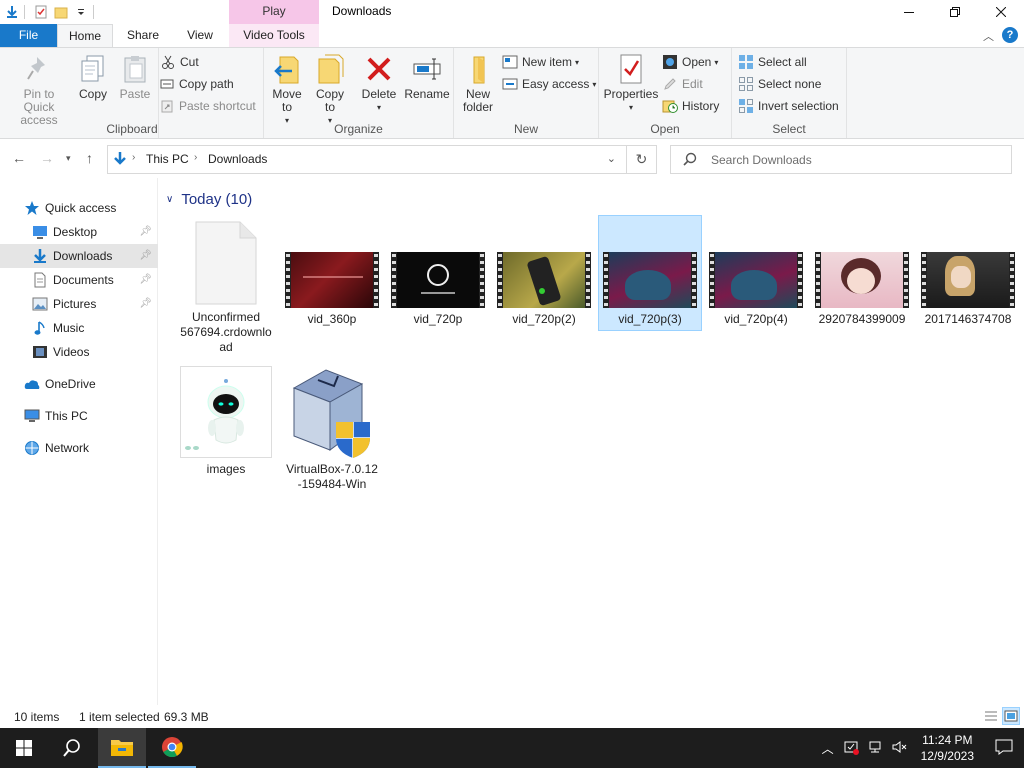 The height and width of the screenshot is (768, 1024). What do you see at coordinates (79, 448) in the screenshot?
I see `nav-item-network: Network` at bounding box center [79, 448].